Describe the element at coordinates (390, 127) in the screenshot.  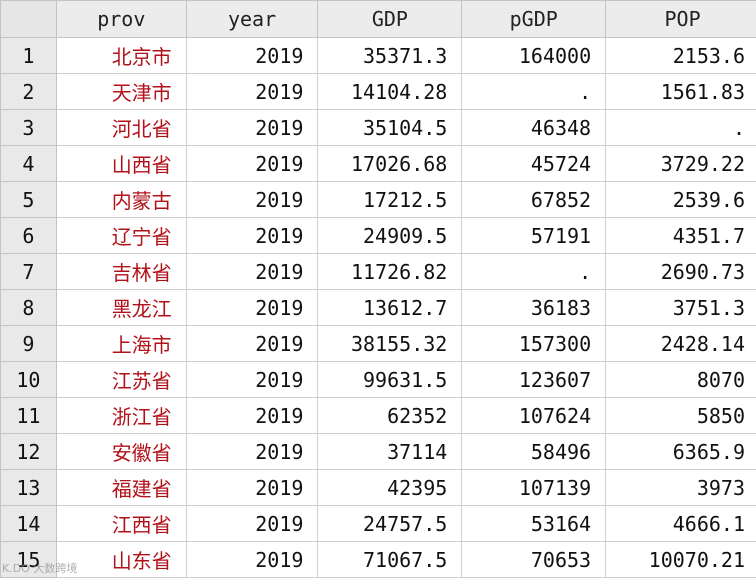
I see `cell-gdp: 35104.5` at that location.